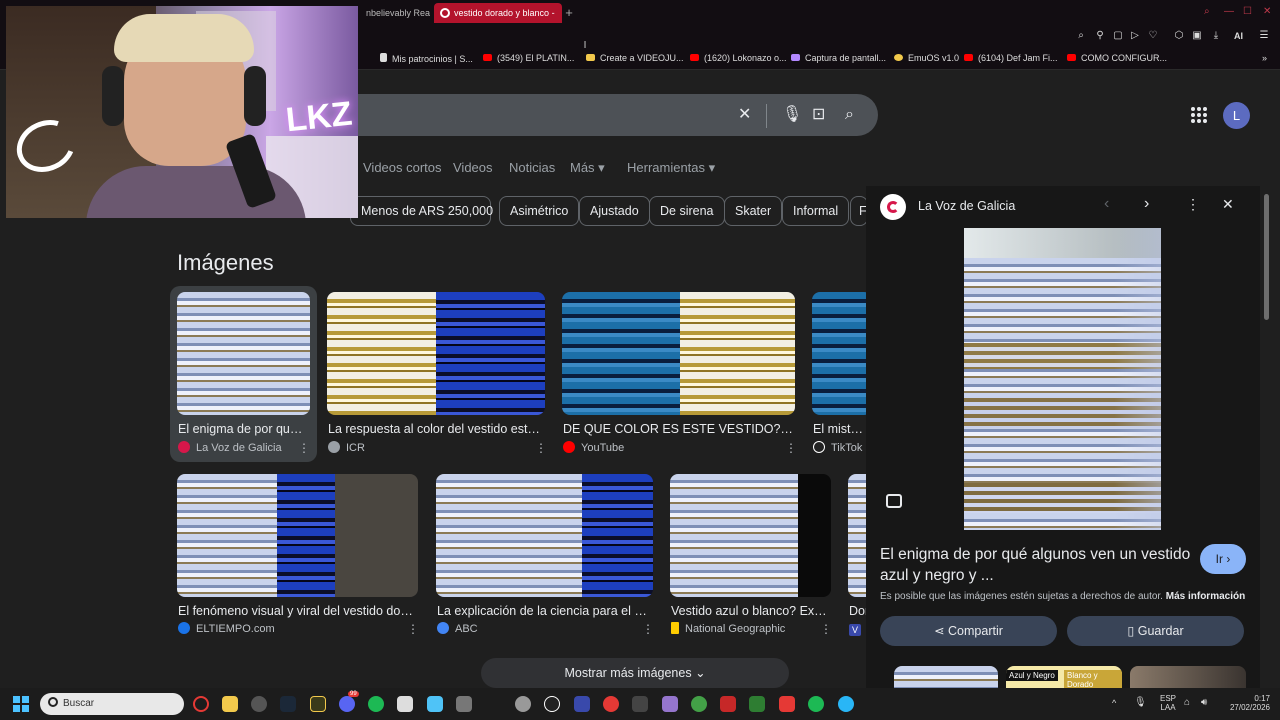 This screenshot has width=1280, height=720. Describe the element at coordinates (753, 211) in the screenshot. I see `filter-chip: Skater` at that location.